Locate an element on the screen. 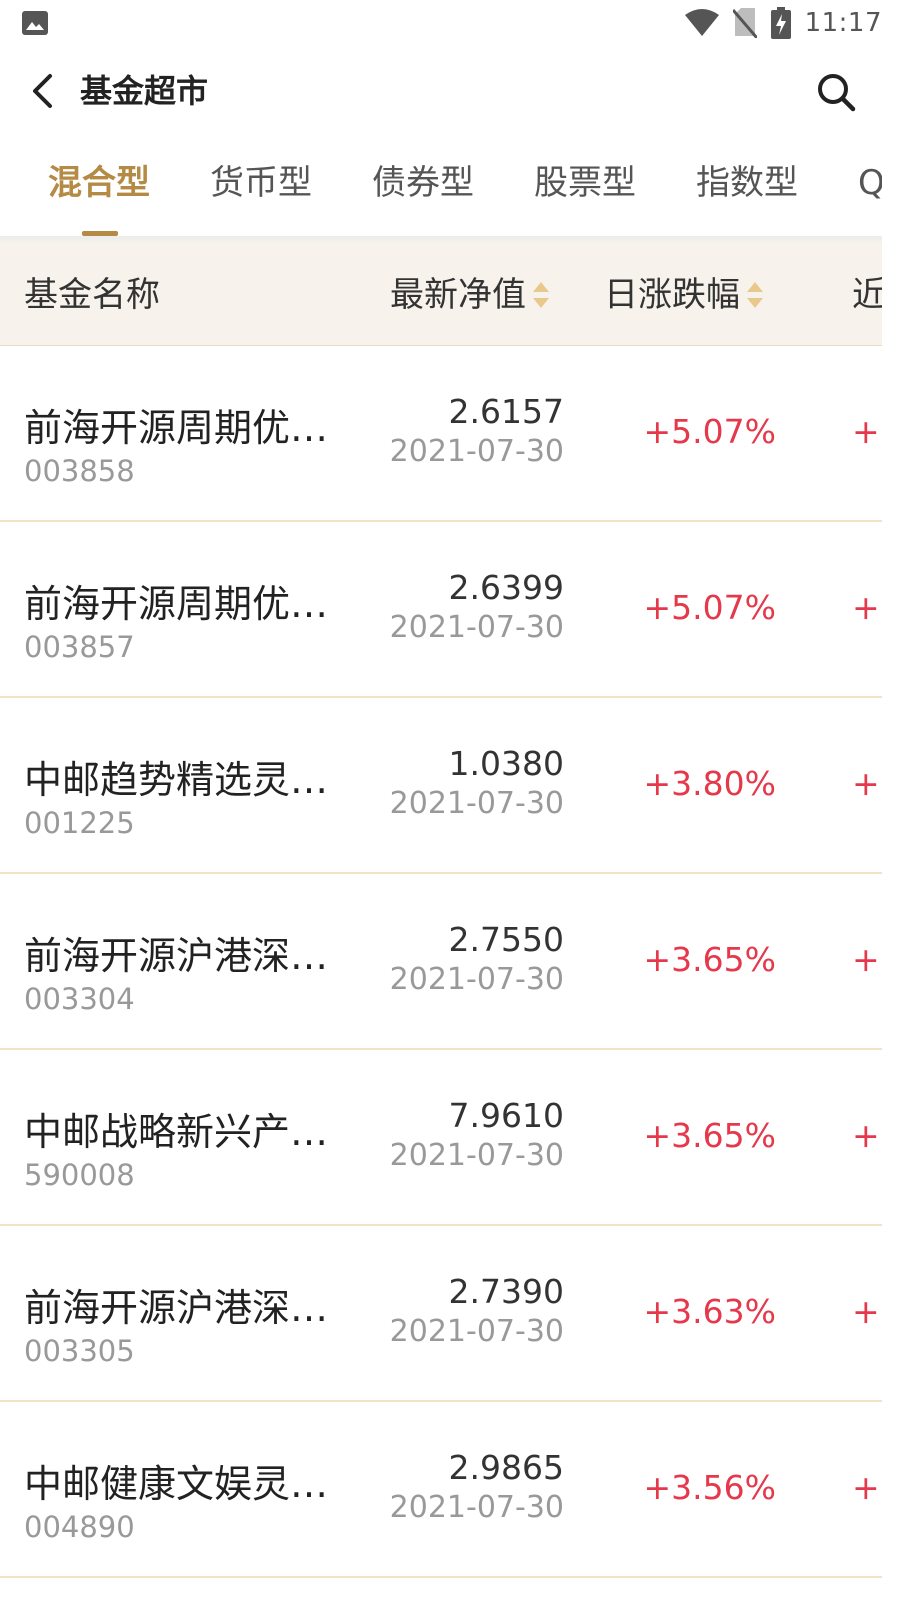  no-sim-icon is located at coordinates (744, 23).